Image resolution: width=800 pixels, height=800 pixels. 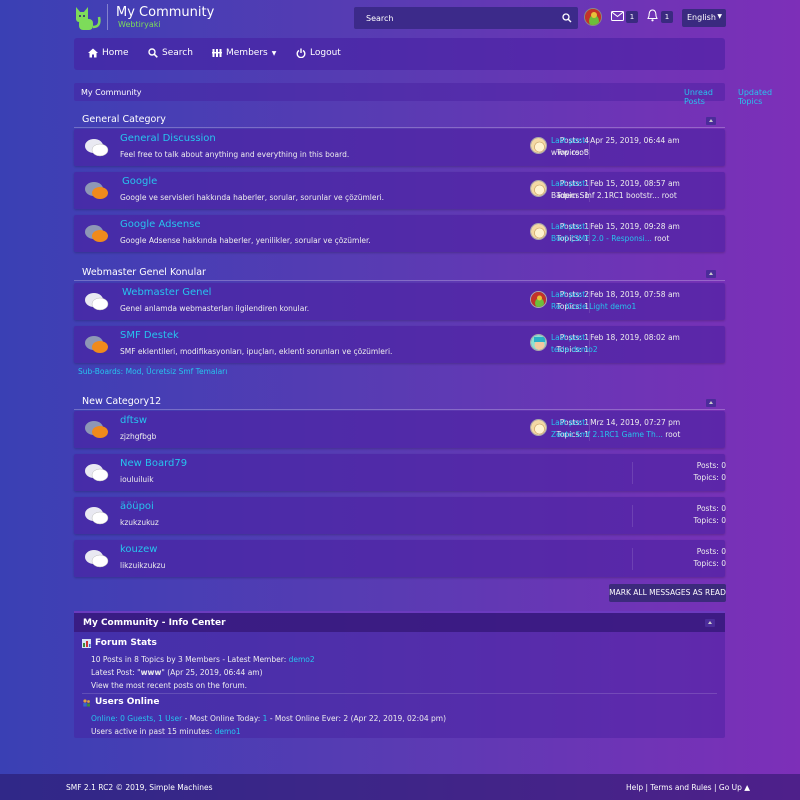 I want to click on board-row: kouzew likzuikzukzu Posts: 0 Topics: 0, so click(x=400, y=558).